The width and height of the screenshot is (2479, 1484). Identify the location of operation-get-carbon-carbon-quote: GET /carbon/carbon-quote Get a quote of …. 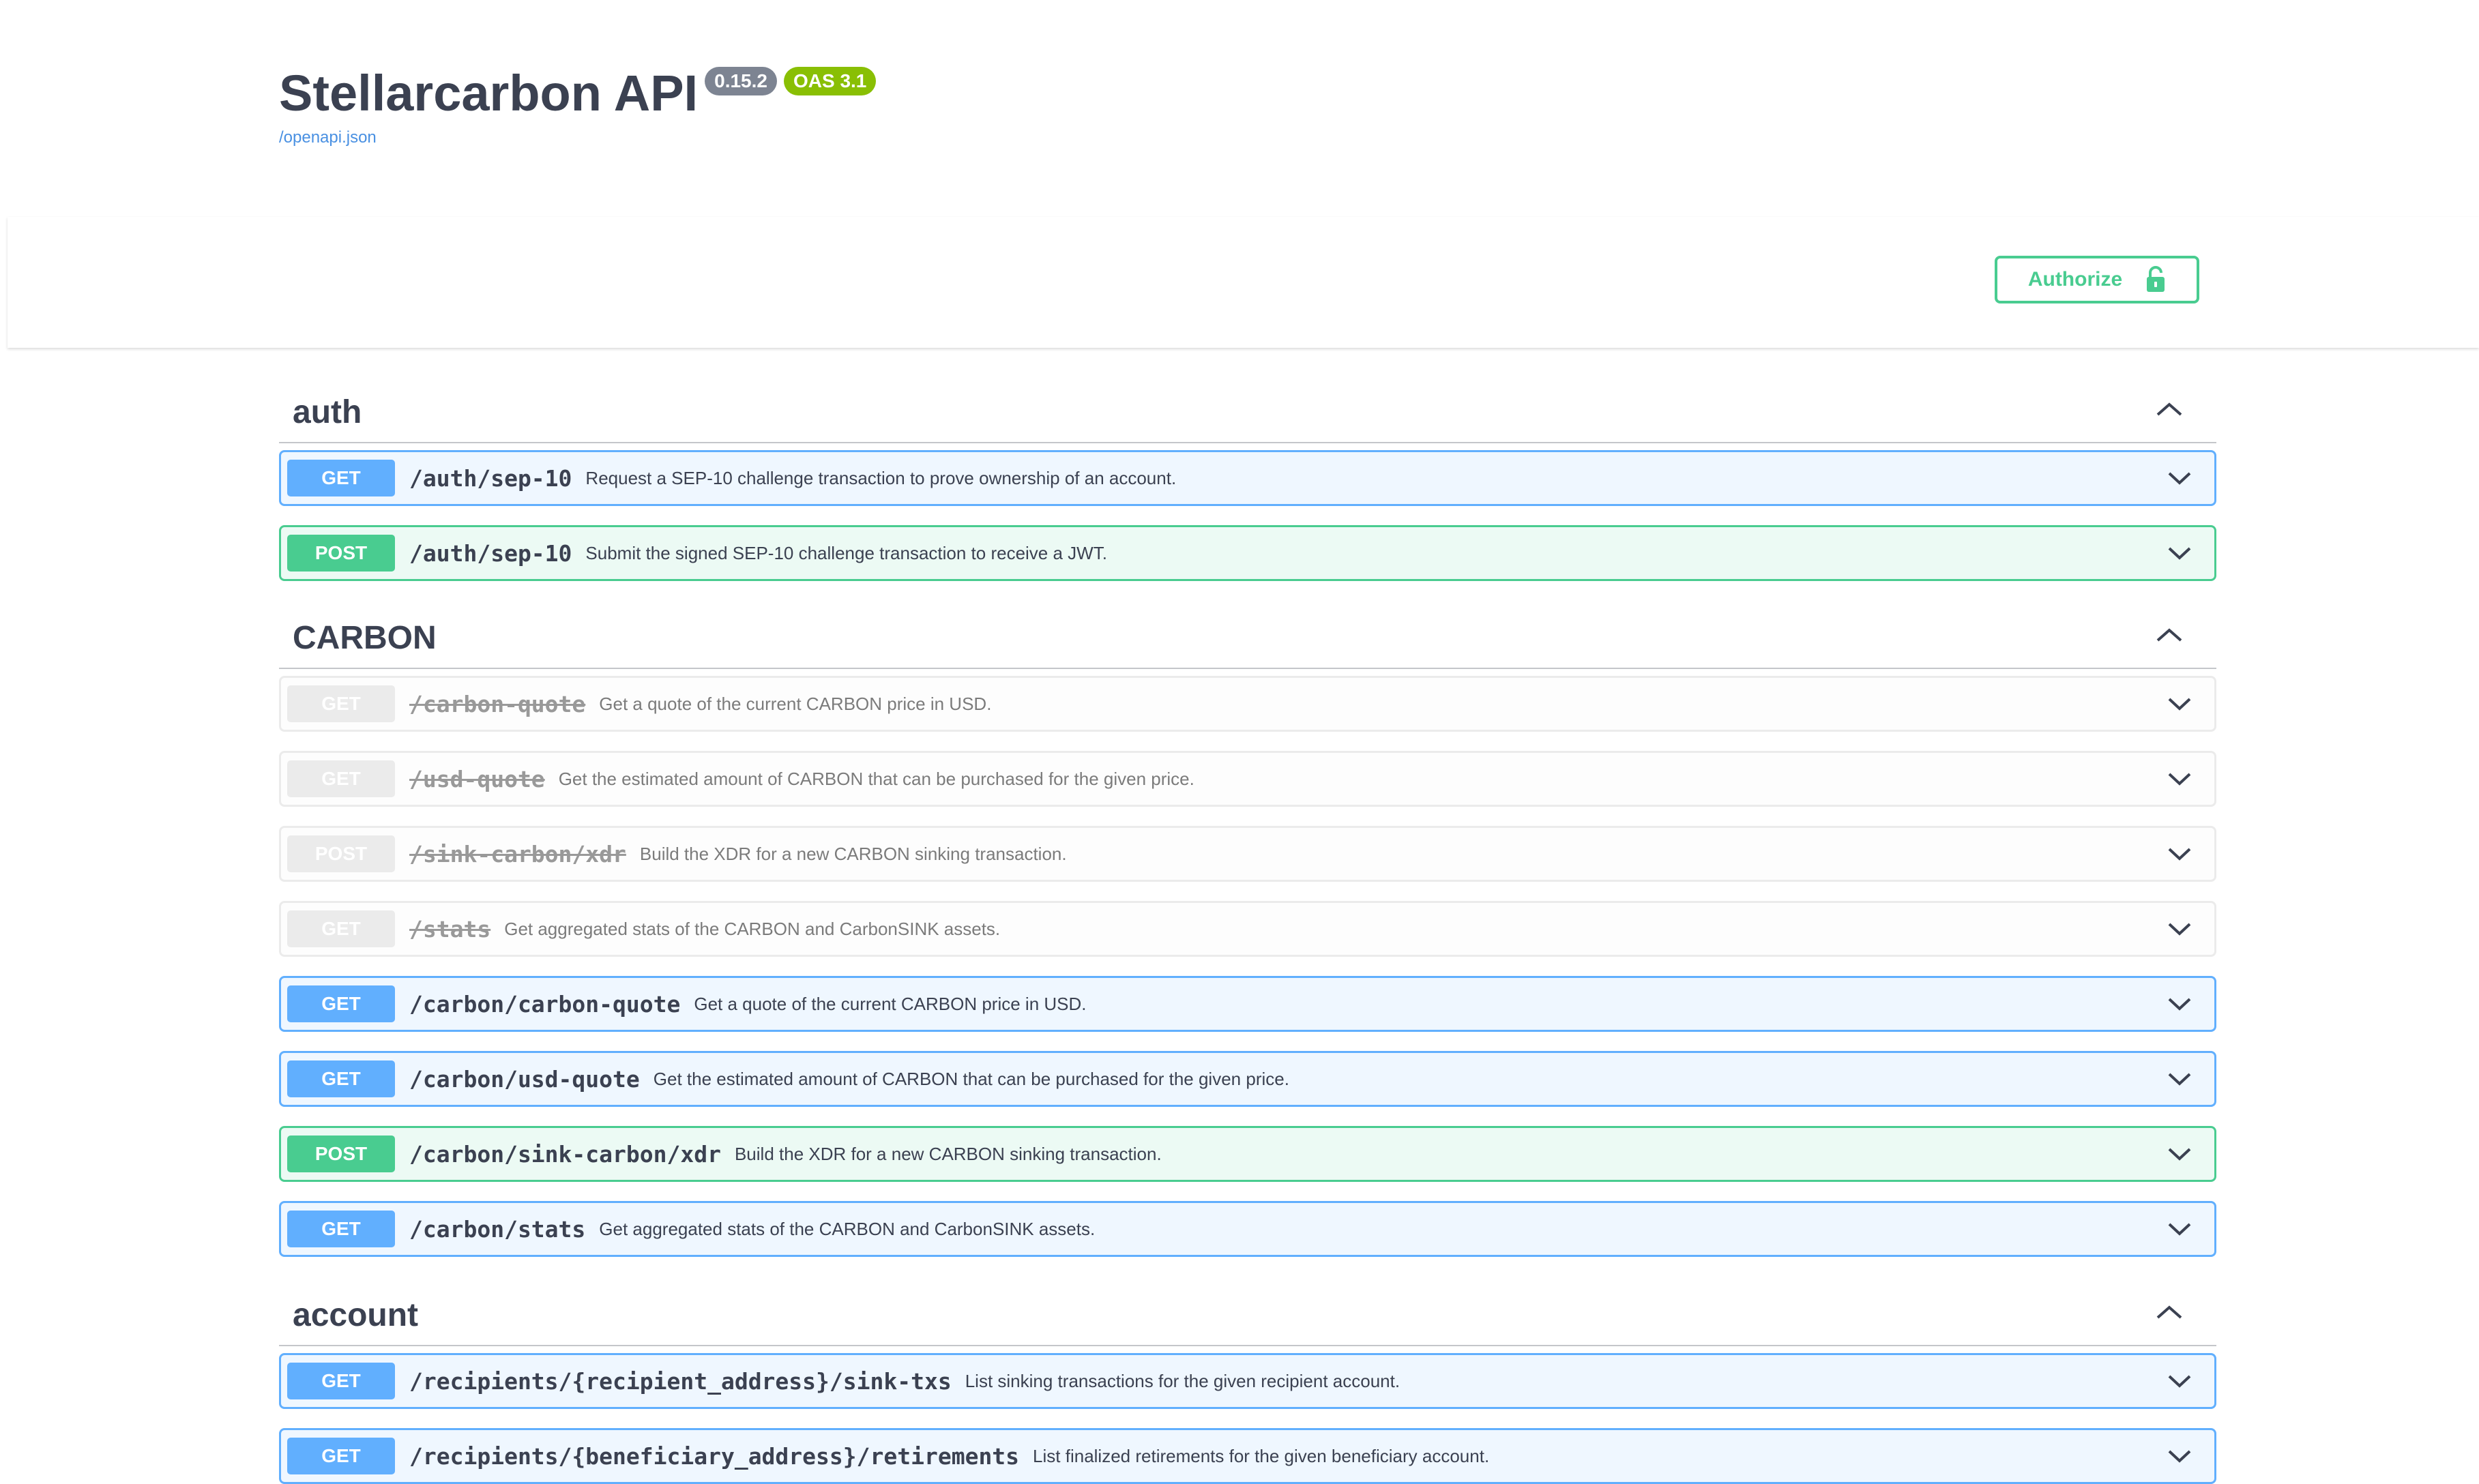
(1247, 1004).